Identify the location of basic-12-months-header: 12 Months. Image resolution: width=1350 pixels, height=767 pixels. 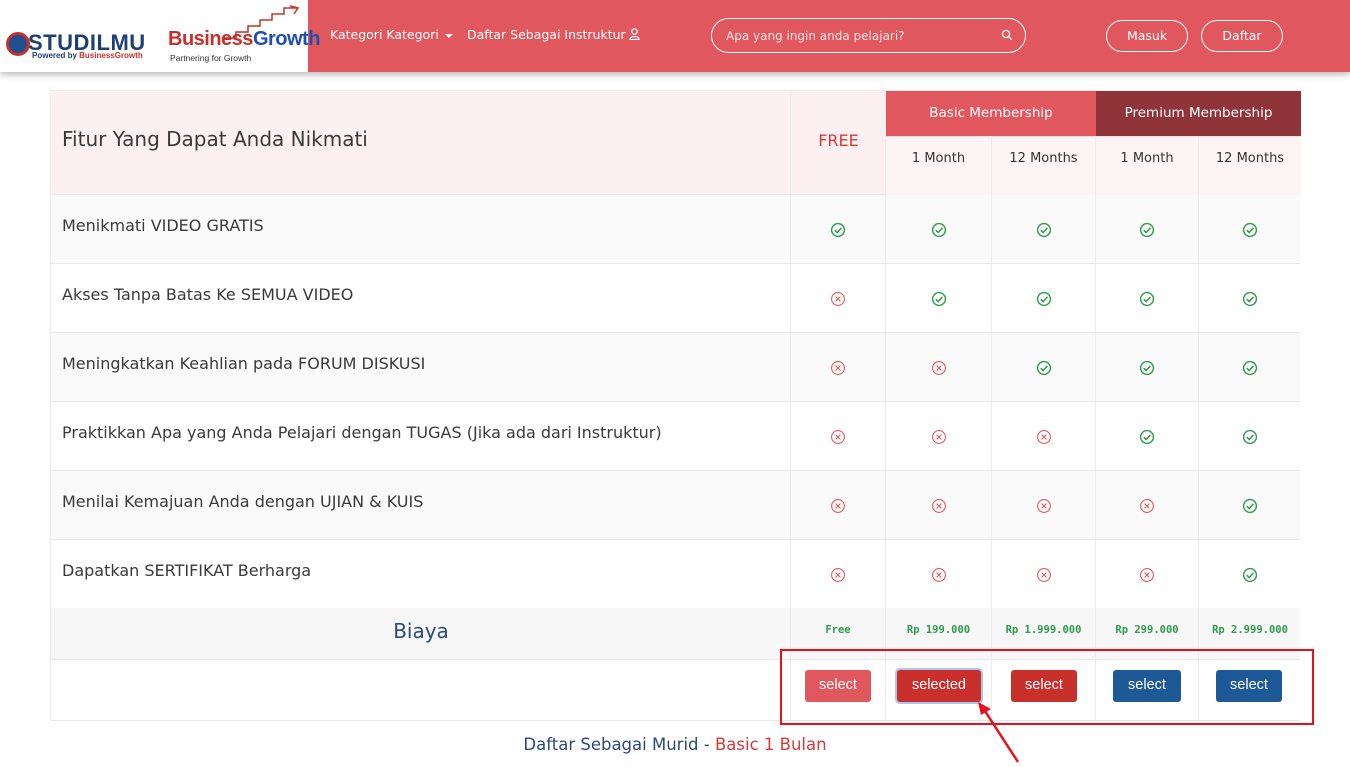
(1044, 166).